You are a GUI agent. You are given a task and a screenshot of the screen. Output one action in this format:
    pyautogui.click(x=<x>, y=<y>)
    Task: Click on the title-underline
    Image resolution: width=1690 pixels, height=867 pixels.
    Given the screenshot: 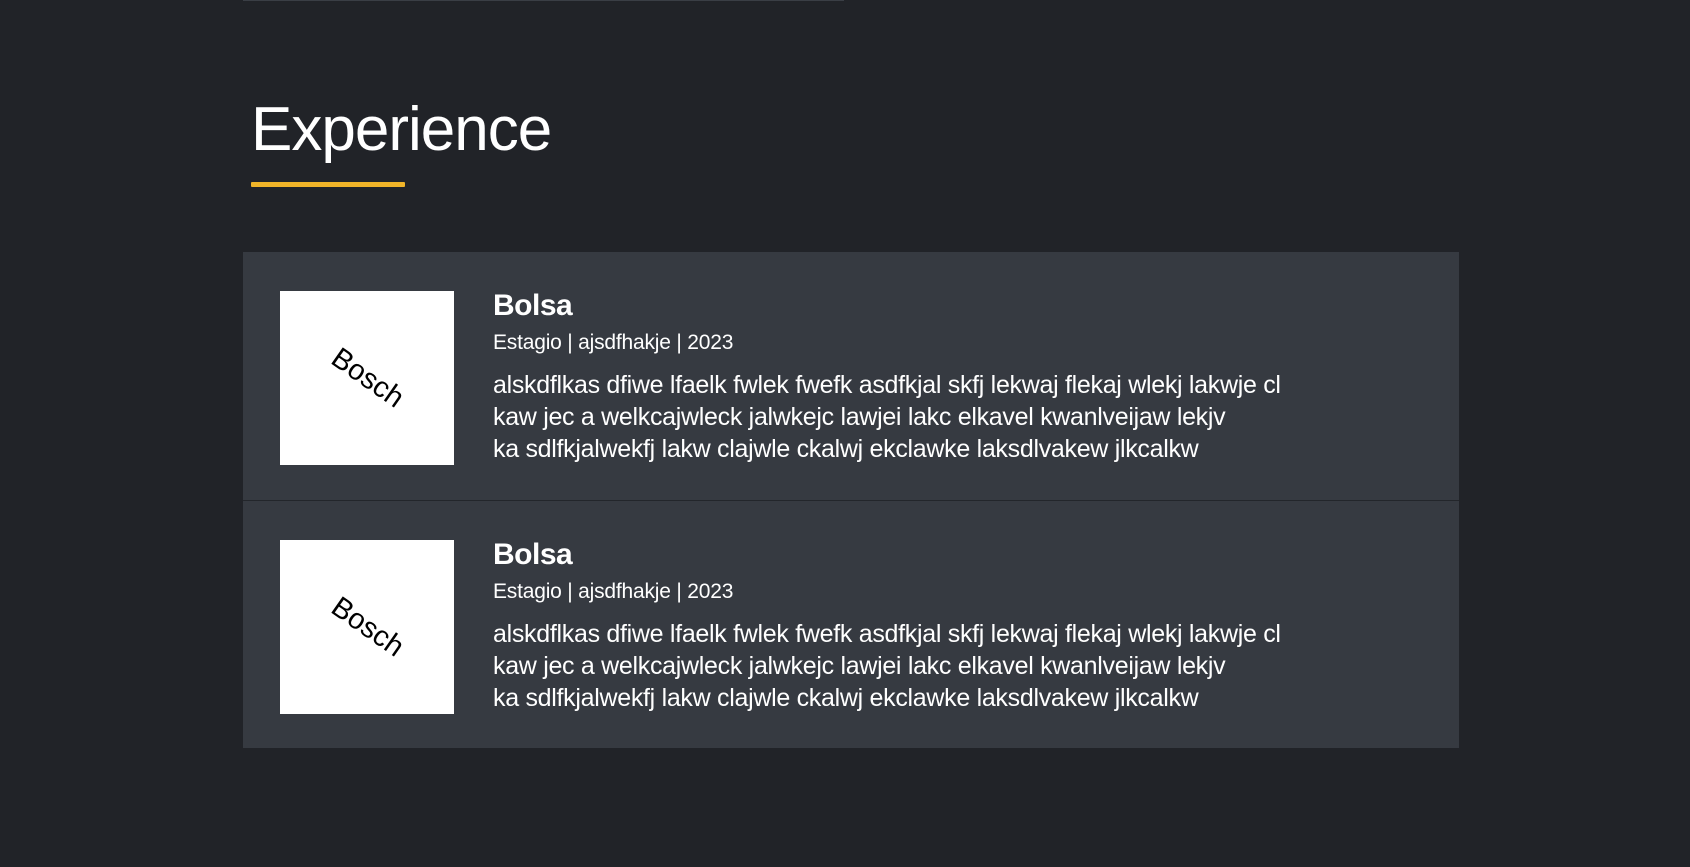 What is the action you would take?
    pyautogui.click(x=328, y=184)
    